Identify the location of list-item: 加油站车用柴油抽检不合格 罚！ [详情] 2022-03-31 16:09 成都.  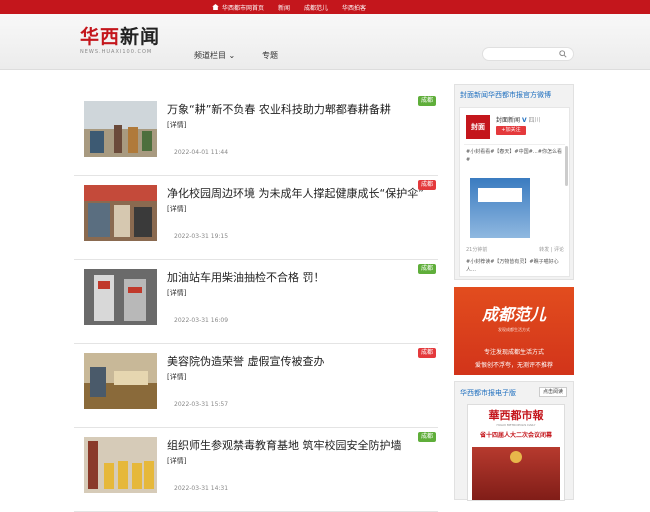
(256, 302).